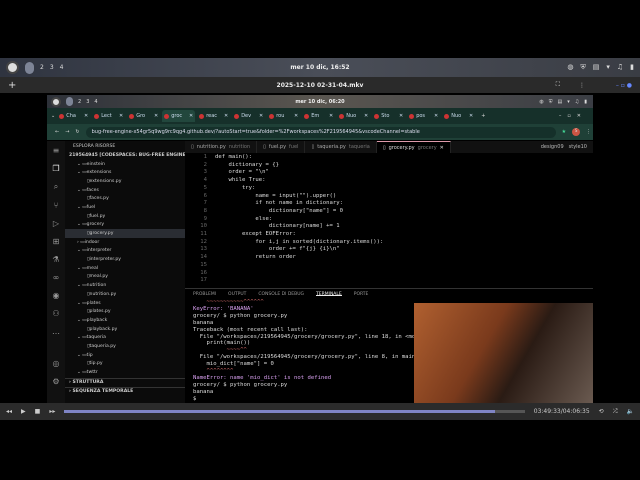  Describe the element at coordinates (615, 412) in the screenshot. I see `shuffle-icon: ⤮` at that location.